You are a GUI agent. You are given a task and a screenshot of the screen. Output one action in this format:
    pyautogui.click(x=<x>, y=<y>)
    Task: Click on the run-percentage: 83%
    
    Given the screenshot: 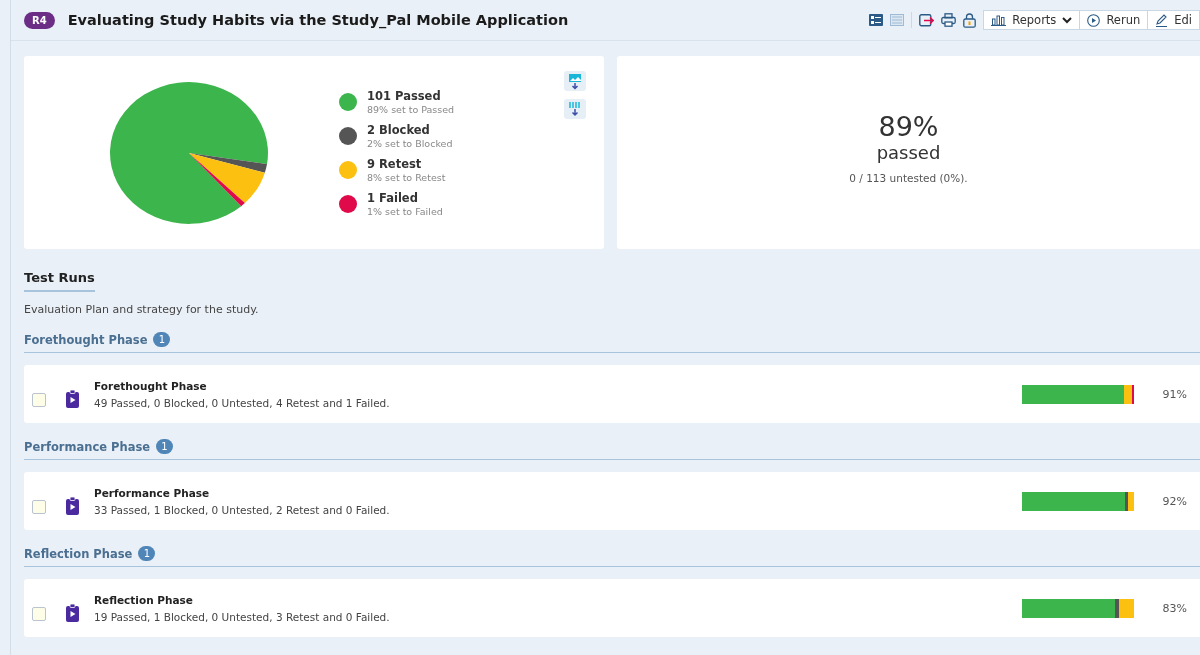 What is the action you would take?
    pyautogui.click(x=1174, y=608)
    